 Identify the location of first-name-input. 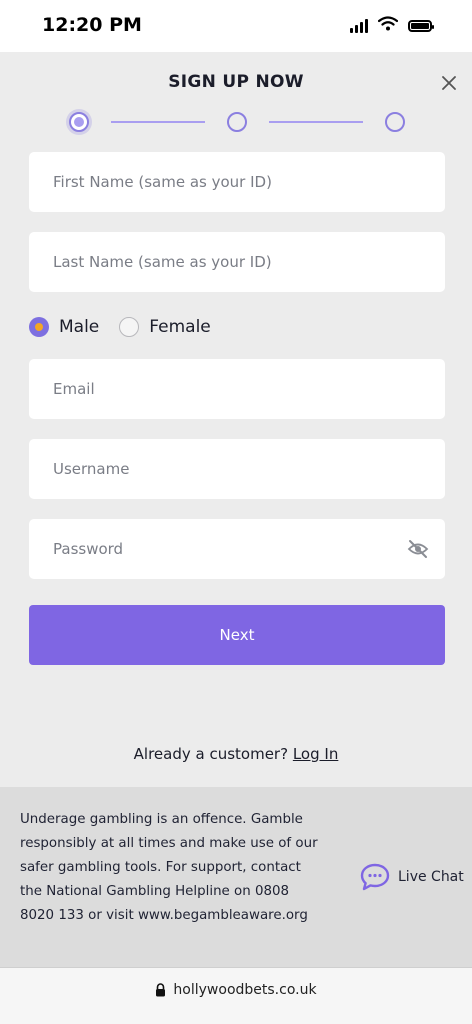
(237, 182).